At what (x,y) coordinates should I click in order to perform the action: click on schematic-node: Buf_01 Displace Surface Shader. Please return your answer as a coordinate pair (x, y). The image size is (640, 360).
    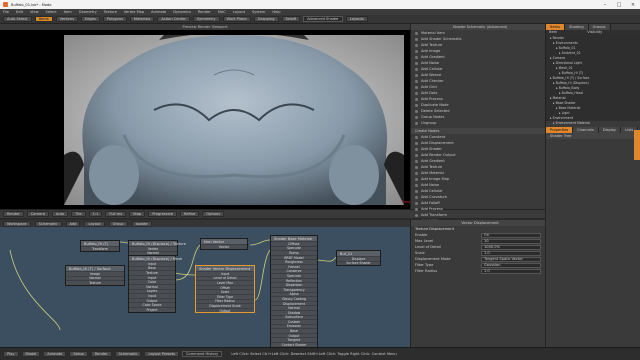
    Looking at the image, I should click on (358, 258).